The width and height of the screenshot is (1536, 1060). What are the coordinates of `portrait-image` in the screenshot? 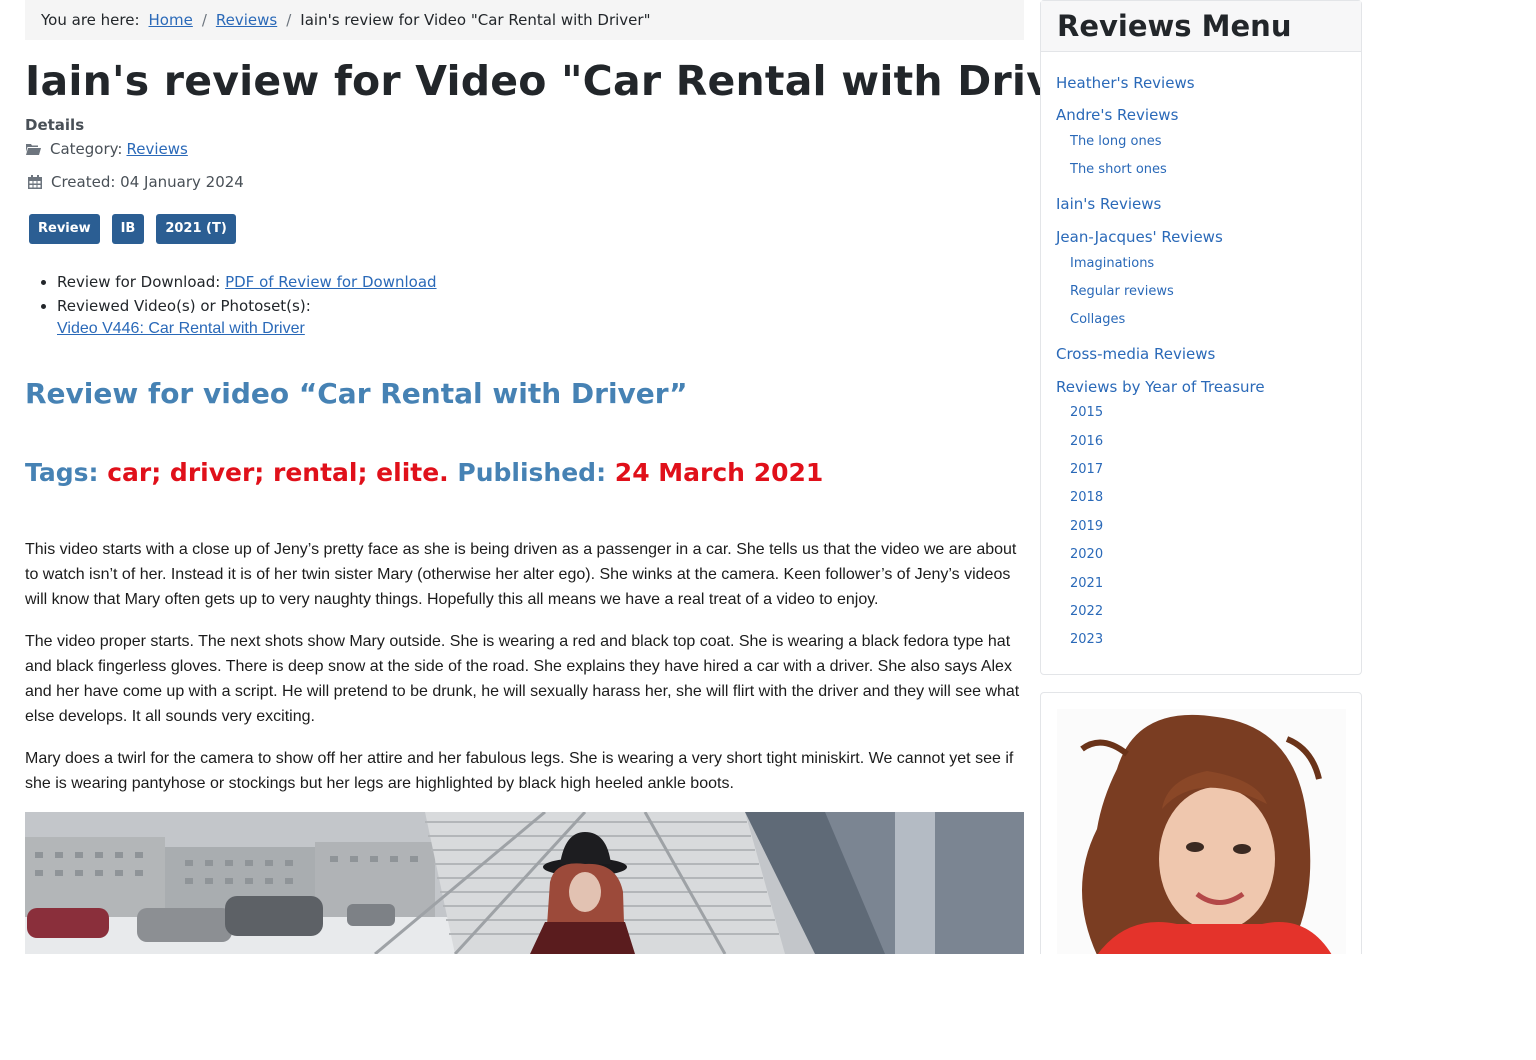 It's located at (1201, 832).